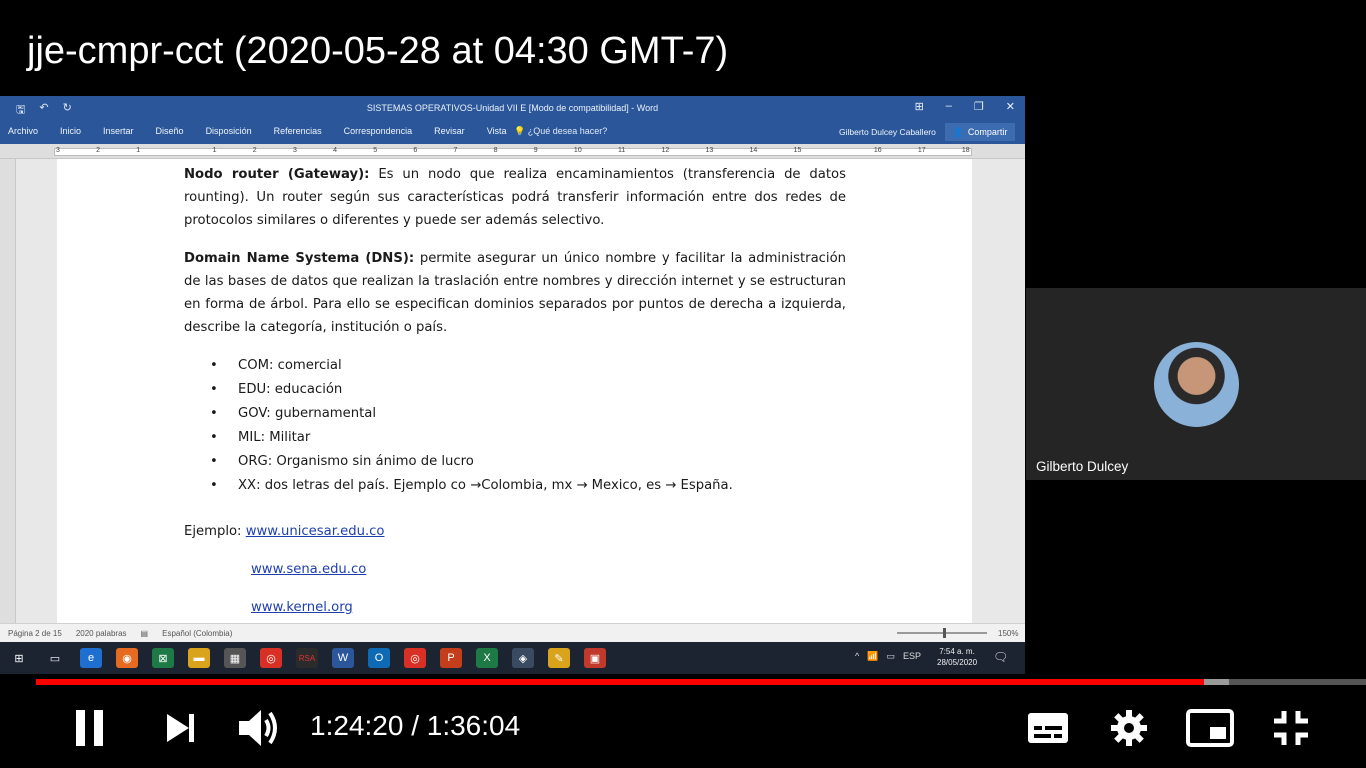 This screenshot has height=768, width=1366. Describe the element at coordinates (1000, 657) in the screenshot. I see `notifications-icon: 🗨` at that location.